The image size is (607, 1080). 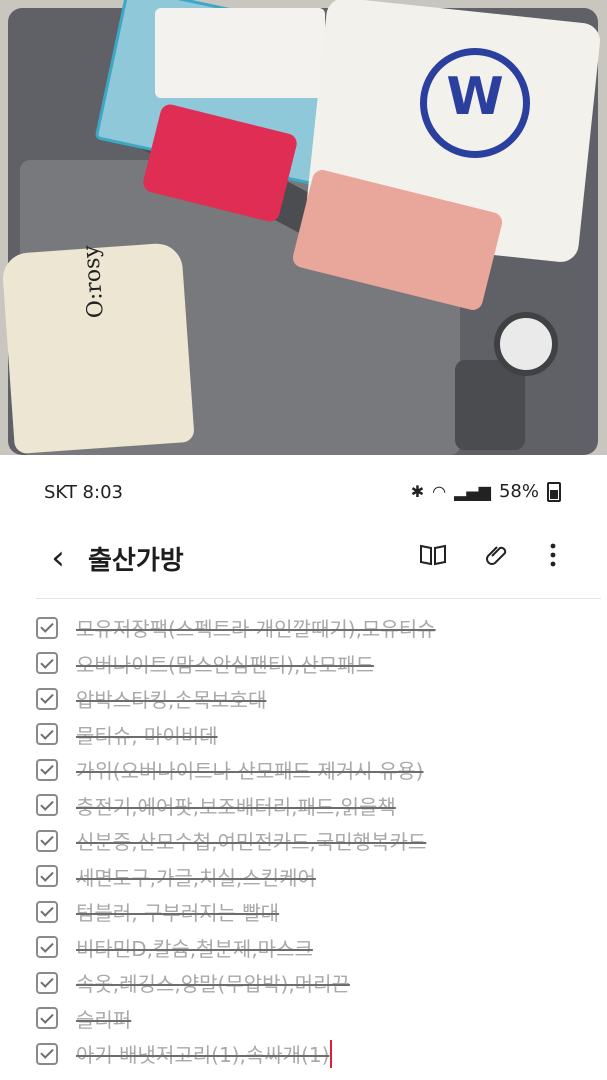 What do you see at coordinates (553, 555) in the screenshot?
I see `kebab-menu-icon` at bounding box center [553, 555].